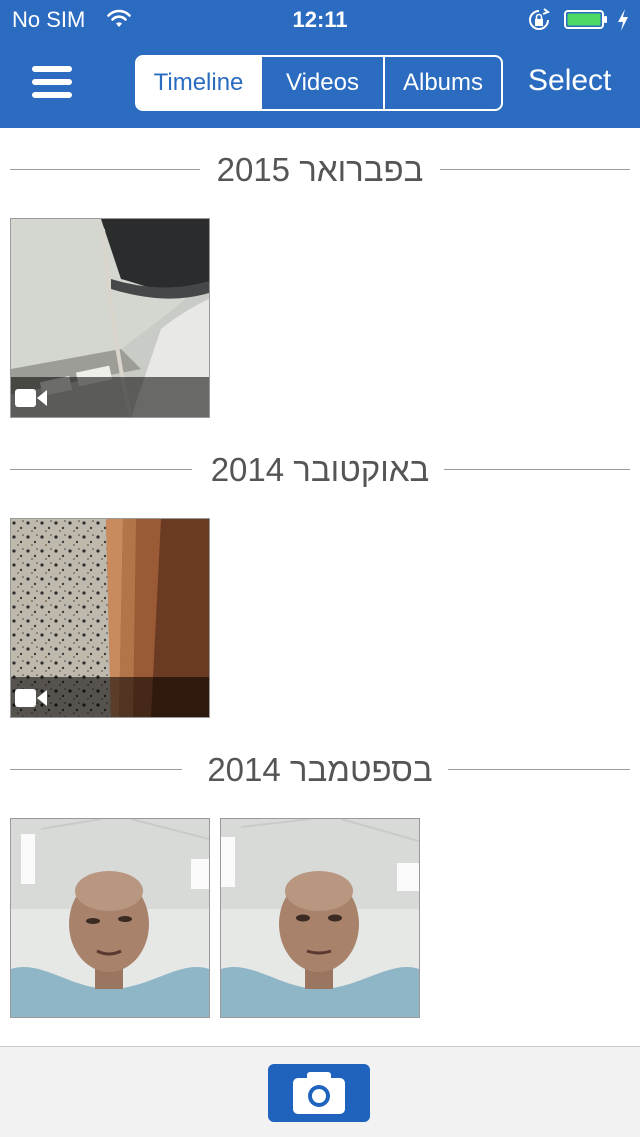 This screenshot has height=1137, width=640. Describe the element at coordinates (569, 81) in the screenshot. I see `select-button: Select` at that location.